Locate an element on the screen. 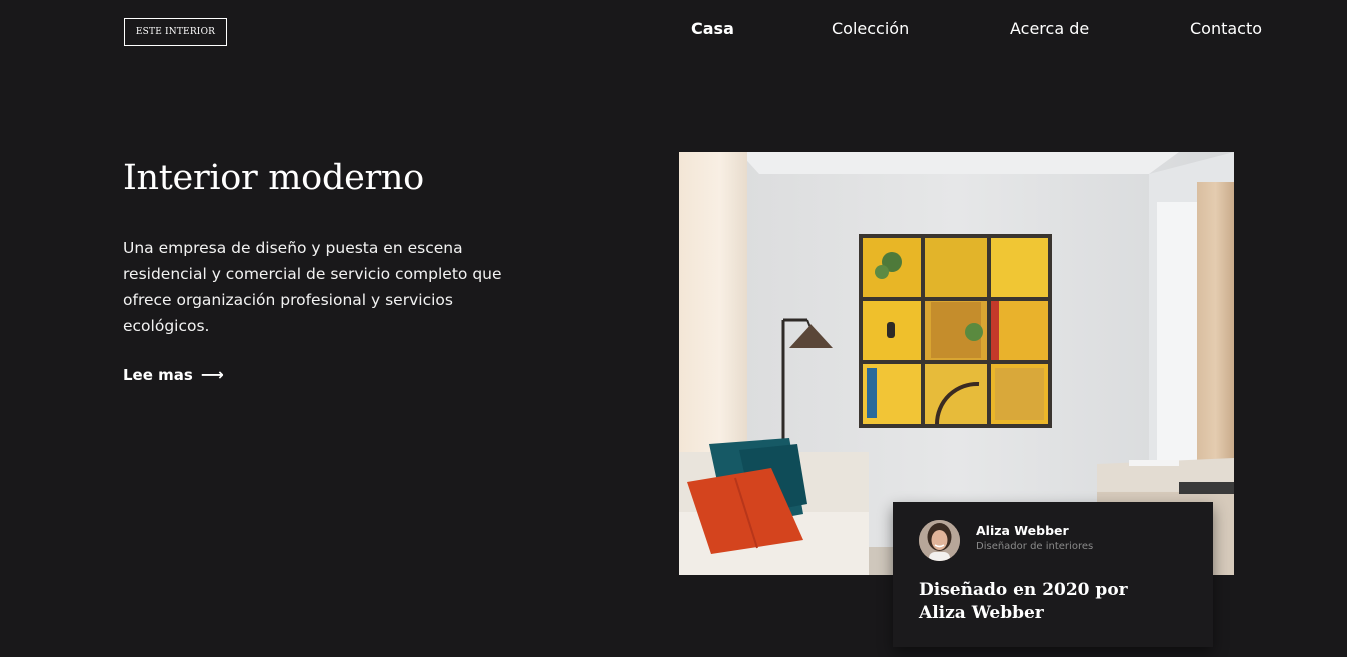  arrow-right-icon: ⟶ is located at coordinates (212, 374).